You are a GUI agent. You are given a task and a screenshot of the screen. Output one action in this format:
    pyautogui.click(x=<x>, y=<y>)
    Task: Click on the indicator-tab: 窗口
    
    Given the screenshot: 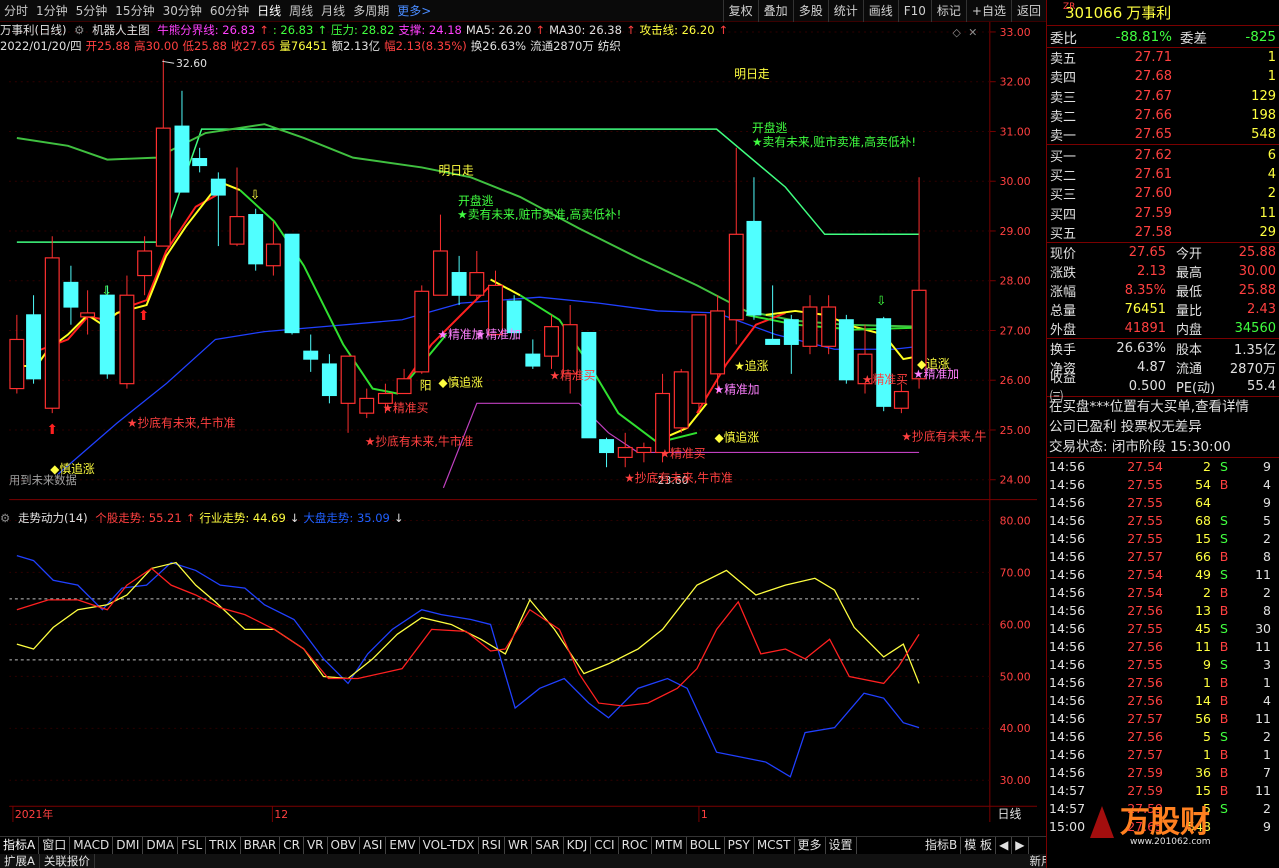 What is the action you would take?
    pyautogui.click(x=55, y=845)
    